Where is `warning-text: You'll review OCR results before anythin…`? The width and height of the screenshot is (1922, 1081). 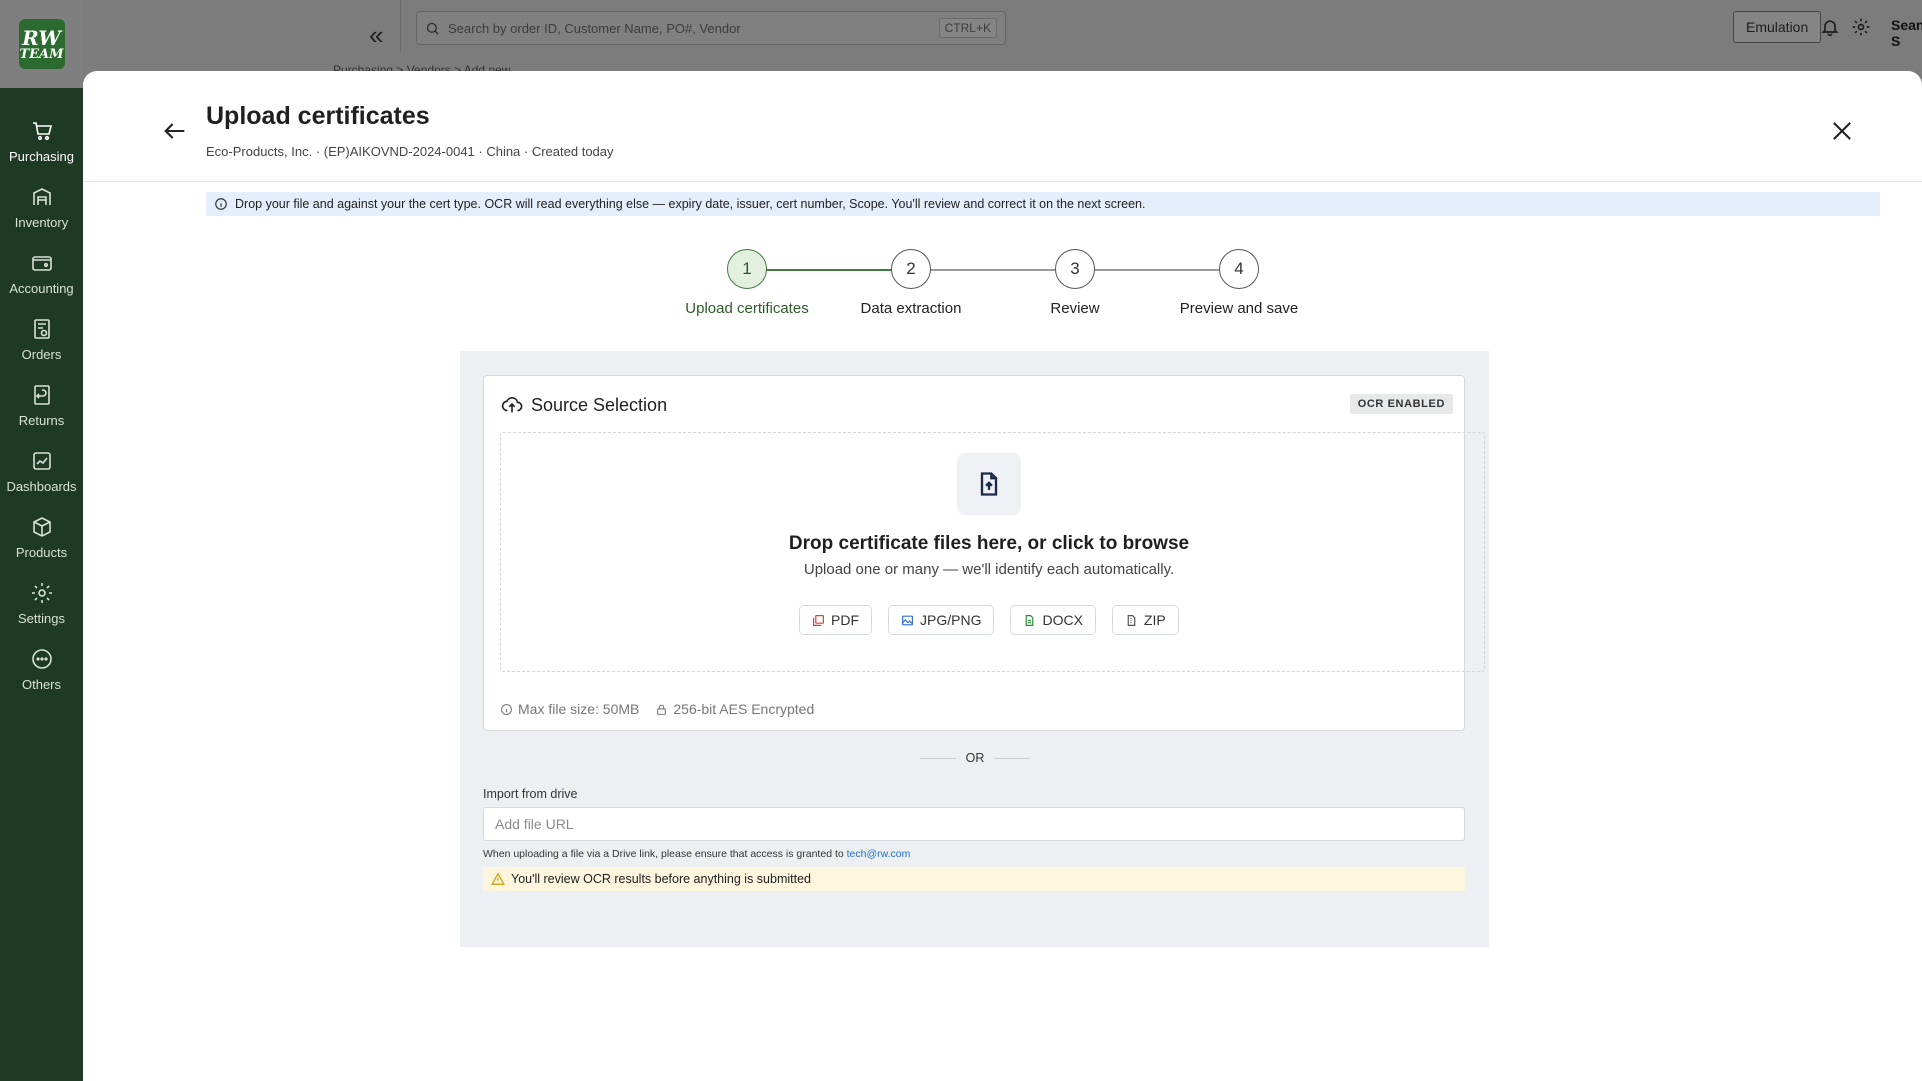 warning-text: You'll review OCR results before anythin… is located at coordinates (661, 879).